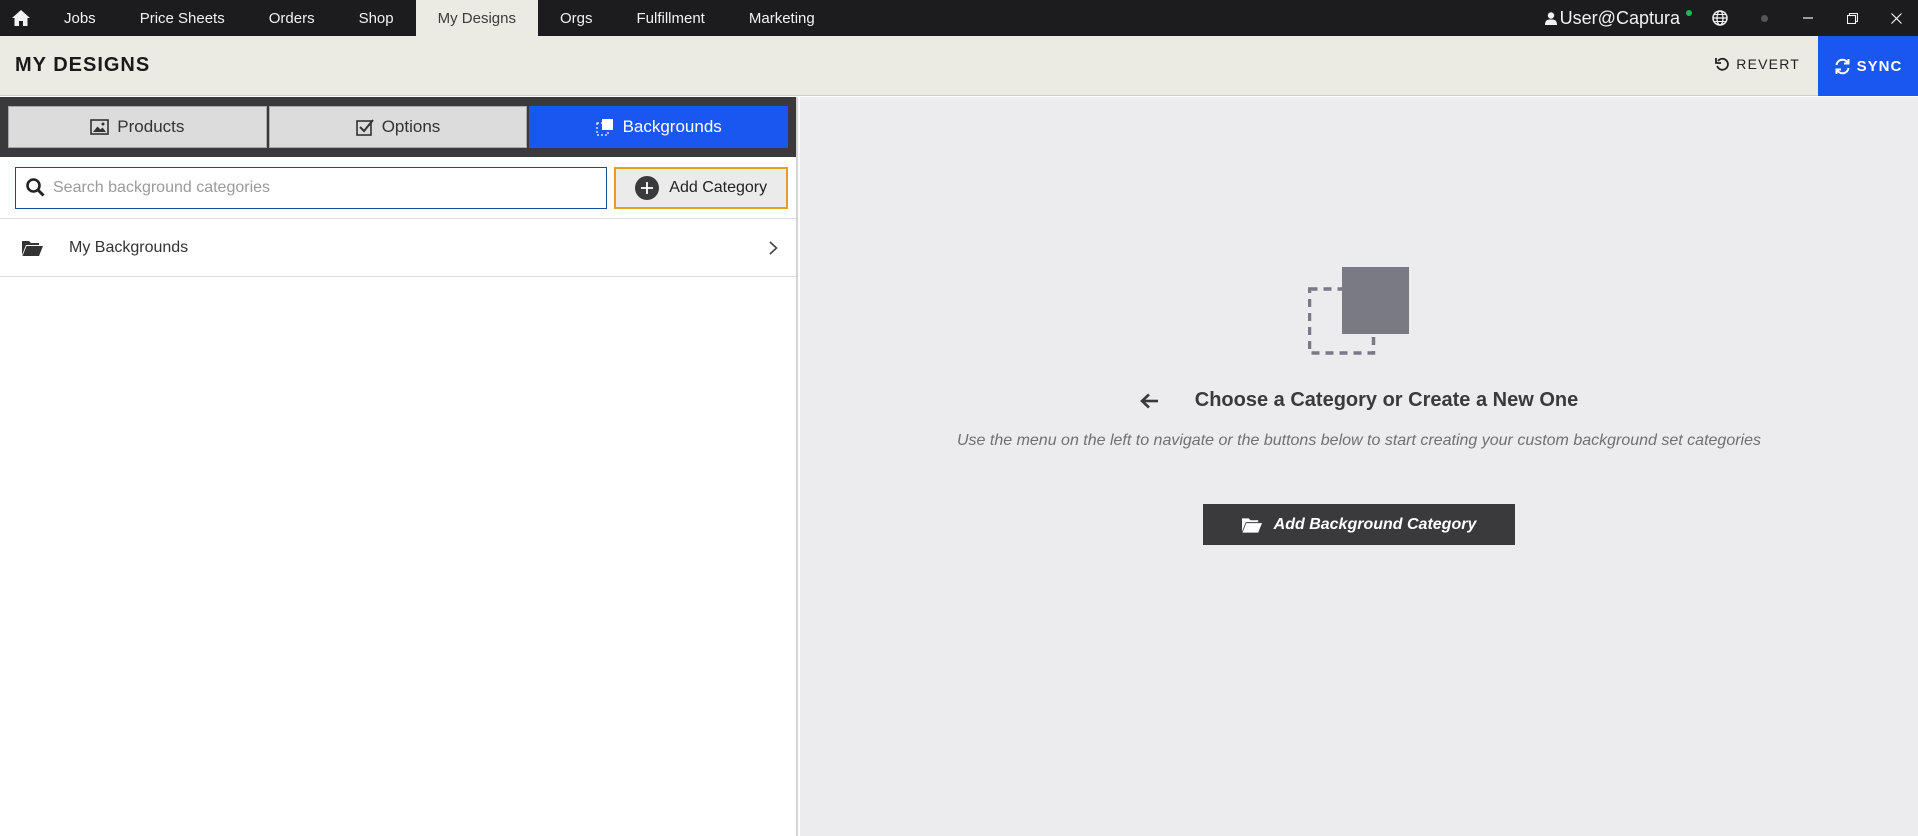 The image size is (1918, 836). I want to click on globe-icon, so click(1720, 18).